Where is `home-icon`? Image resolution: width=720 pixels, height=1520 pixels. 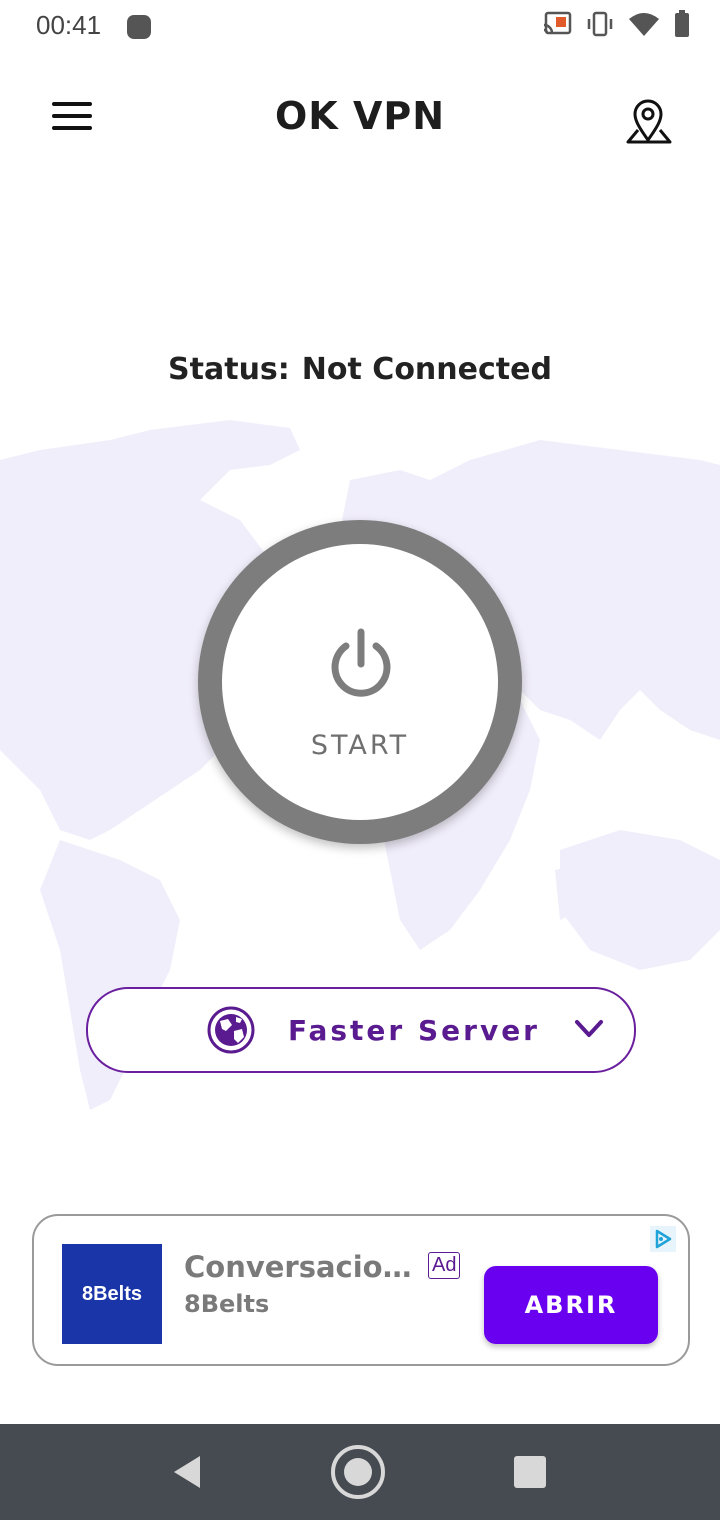
home-icon is located at coordinates (358, 1472).